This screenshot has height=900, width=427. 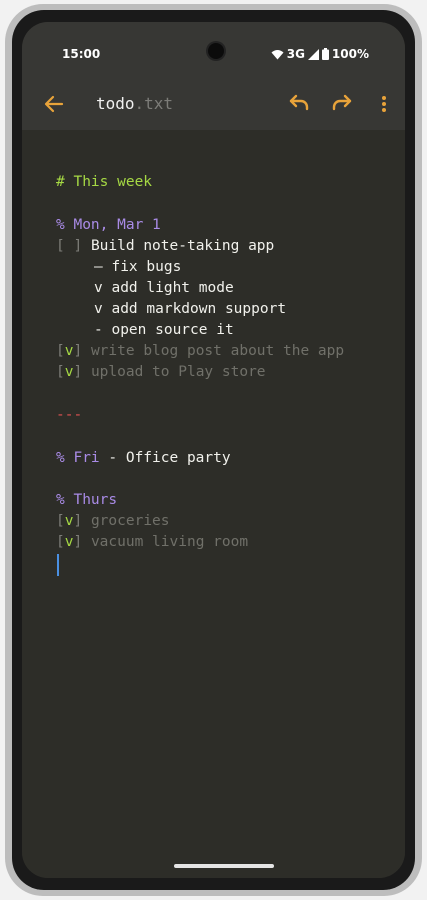 I want to click on task-line: [ ] Build note-taking app, so click(x=165, y=246).